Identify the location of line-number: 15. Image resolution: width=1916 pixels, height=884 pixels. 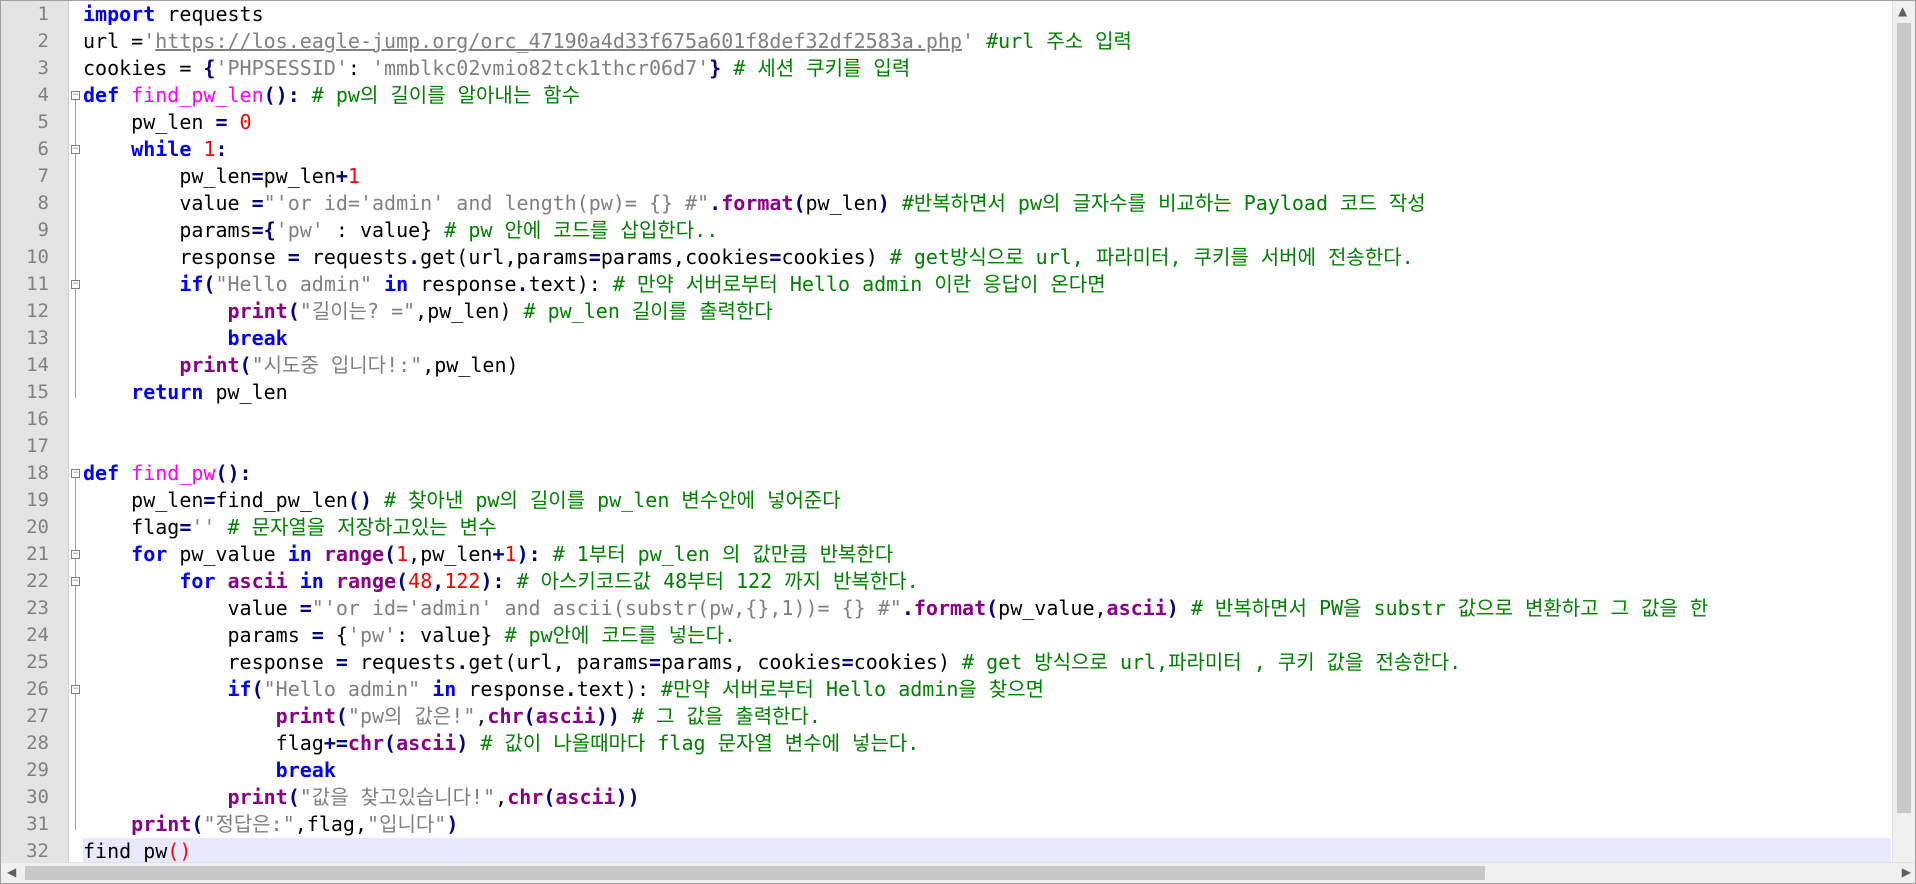
(37, 392).